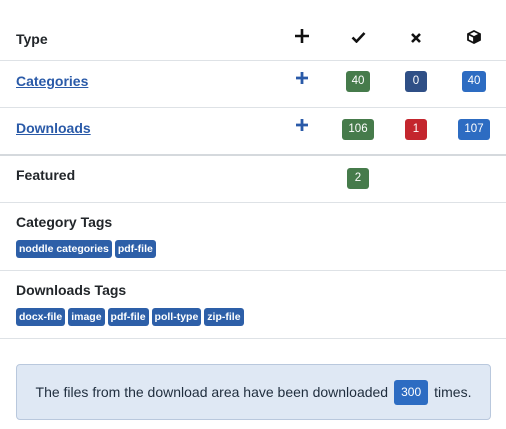 The width and height of the screenshot is (506, 429). Describe the element at coordinates (176, 317) in the screenshot. I see `tag-badge: poll-type` at that location.